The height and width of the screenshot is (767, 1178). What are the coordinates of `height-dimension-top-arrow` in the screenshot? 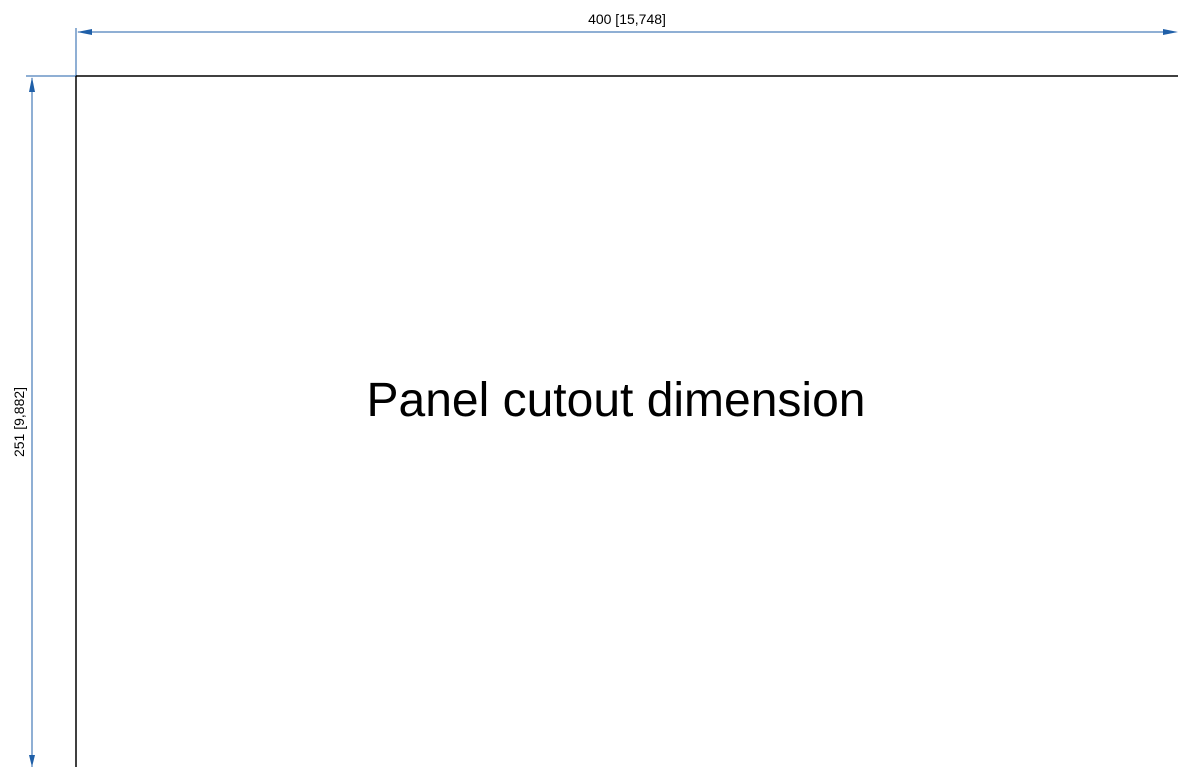 It's located at (32, 84).